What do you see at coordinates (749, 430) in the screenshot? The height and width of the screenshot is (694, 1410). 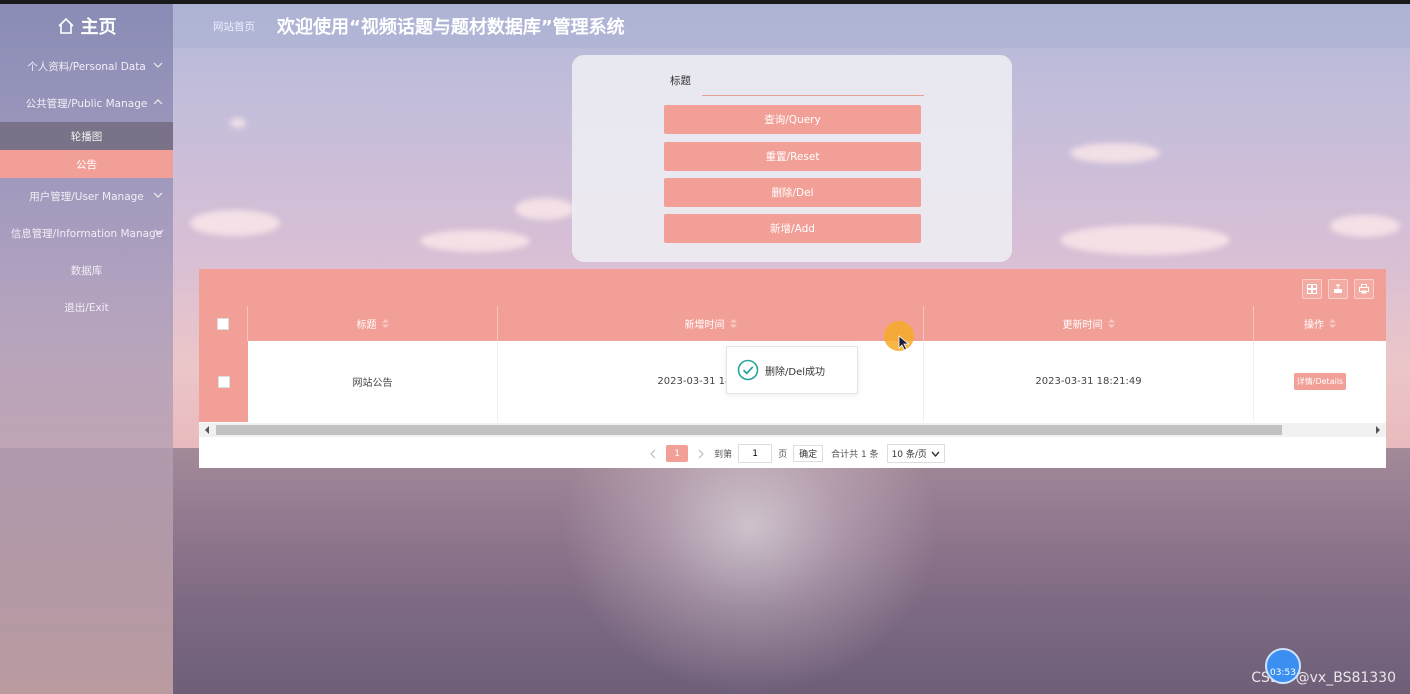 I see `scrollbar-thumb` at bounding box center [749, 430].